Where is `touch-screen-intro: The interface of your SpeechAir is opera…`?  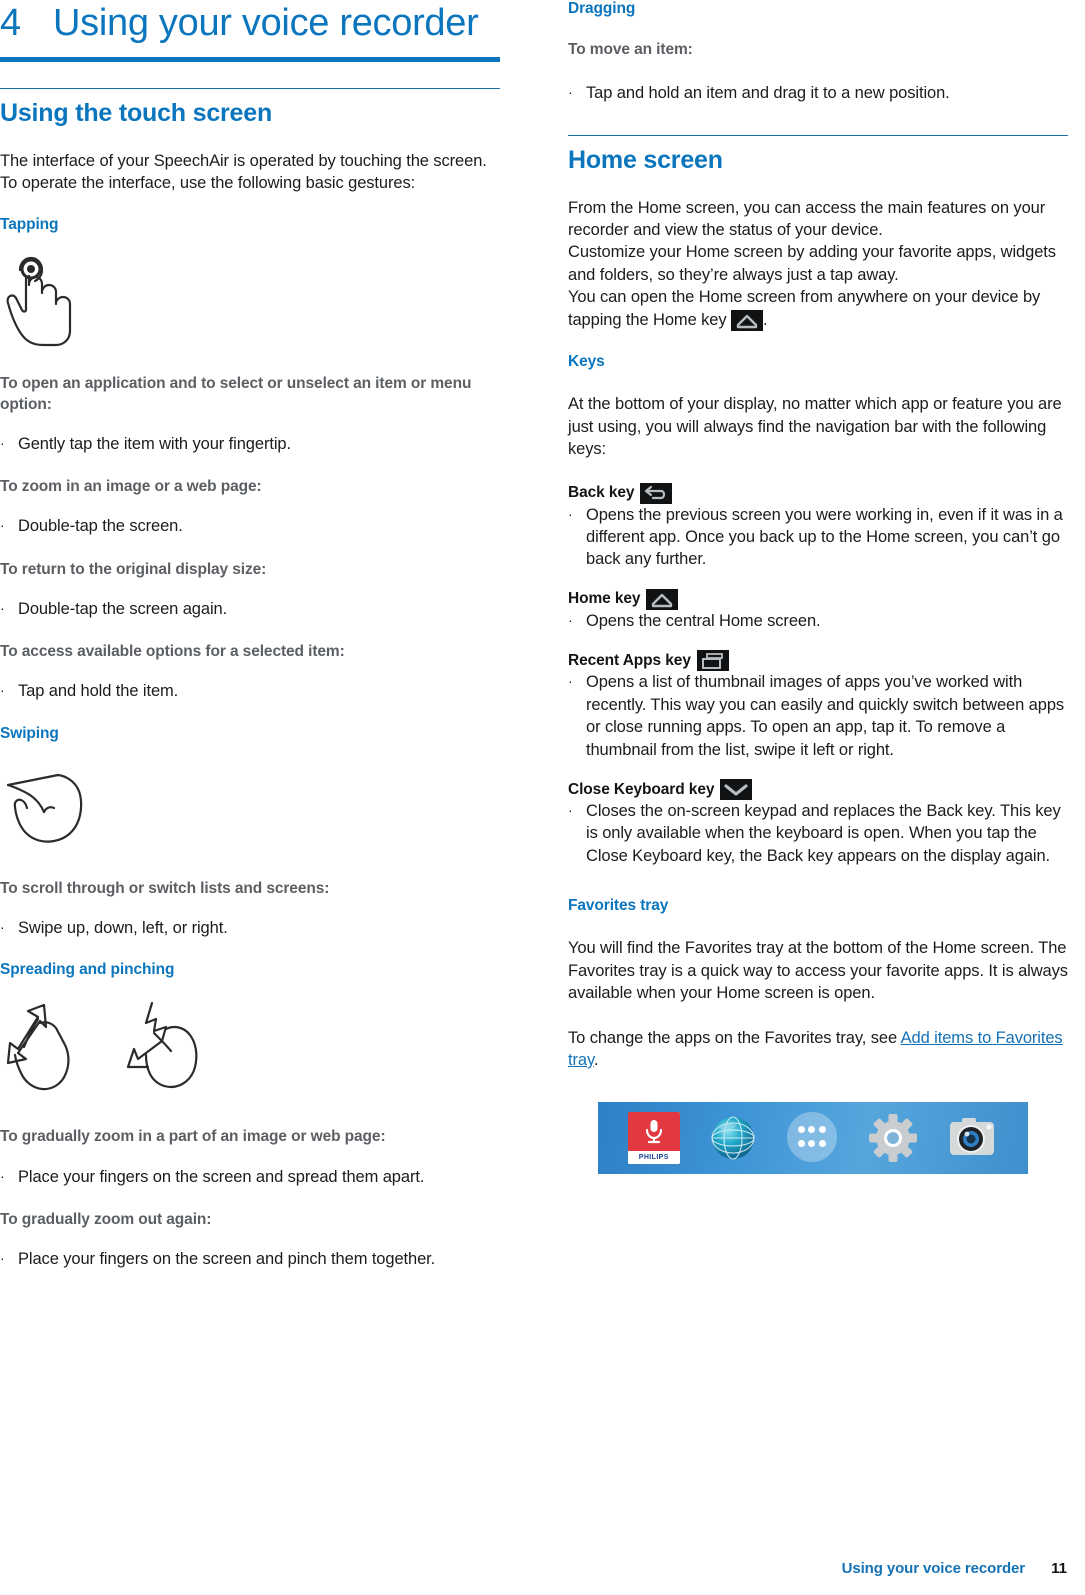
touch-screen-intro: The interface of your SpeechAir is opera… is located at coordinates (243, 171).